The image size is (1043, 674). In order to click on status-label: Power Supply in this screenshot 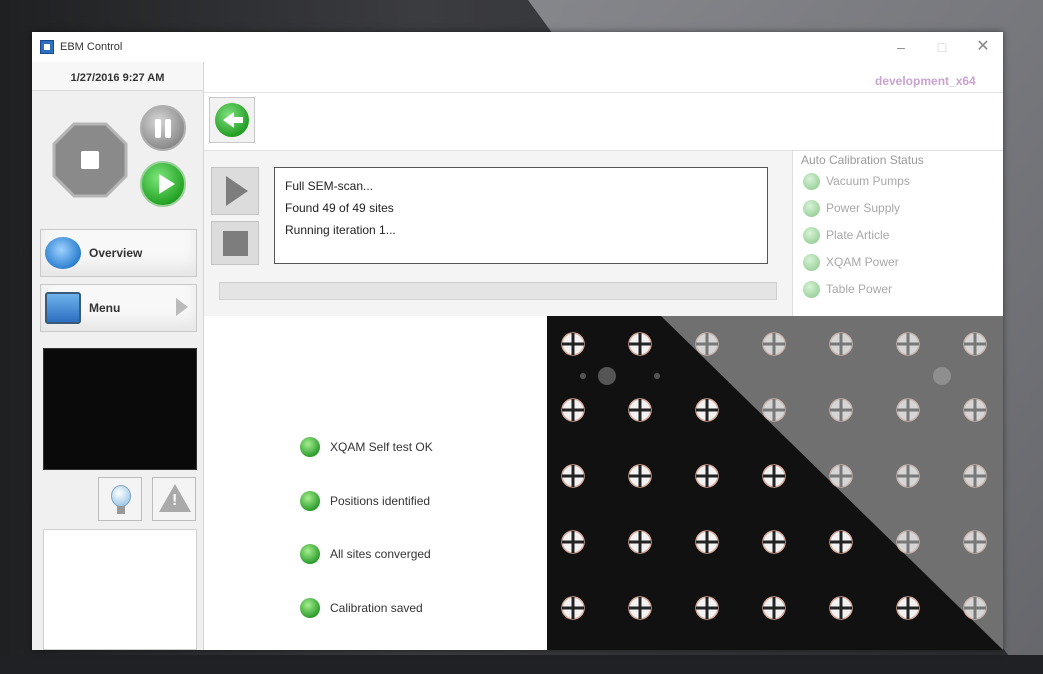, I will do `click(863, 208)`.